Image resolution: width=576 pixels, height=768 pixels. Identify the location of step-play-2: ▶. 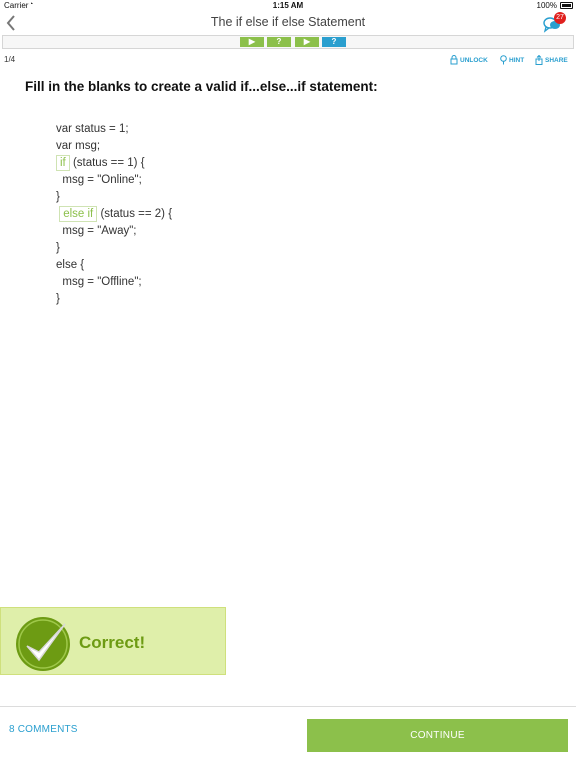
(307, 42).